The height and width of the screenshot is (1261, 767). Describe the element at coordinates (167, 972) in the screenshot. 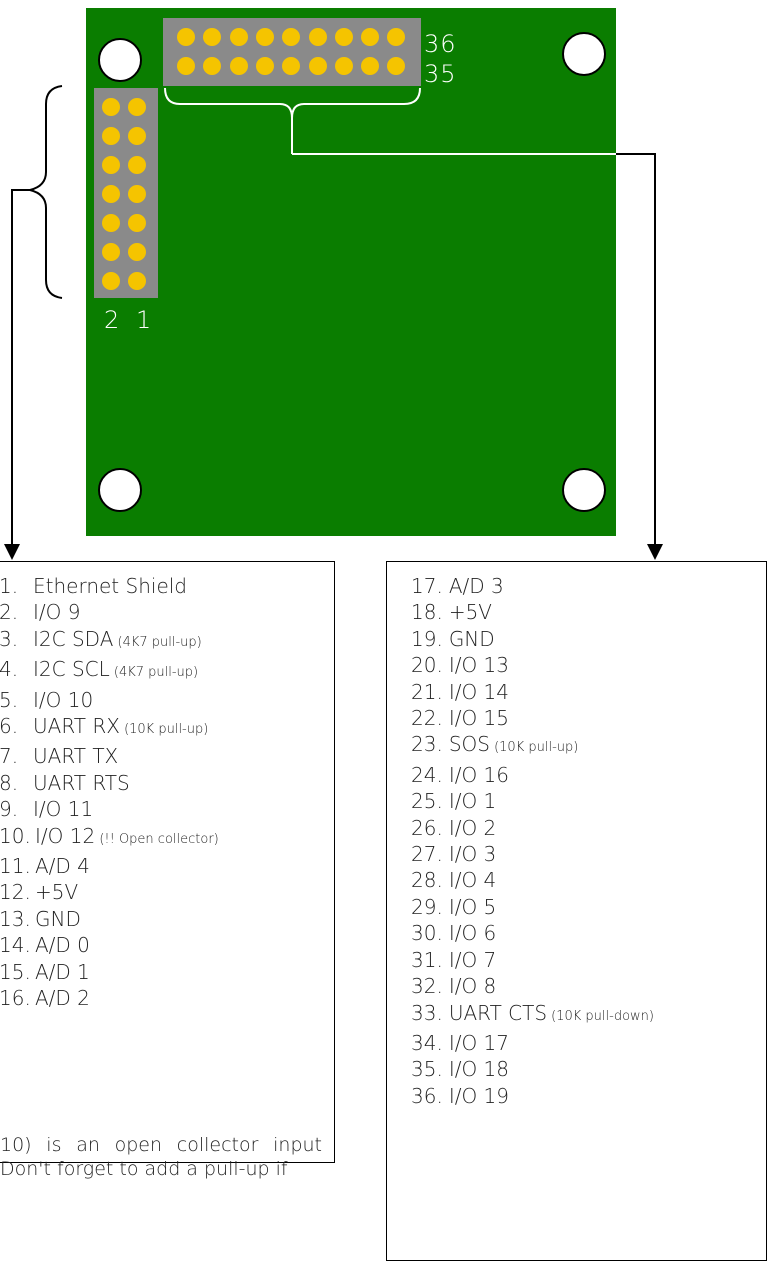

I see `pin-list-item: 15. A/D 1` at that location.